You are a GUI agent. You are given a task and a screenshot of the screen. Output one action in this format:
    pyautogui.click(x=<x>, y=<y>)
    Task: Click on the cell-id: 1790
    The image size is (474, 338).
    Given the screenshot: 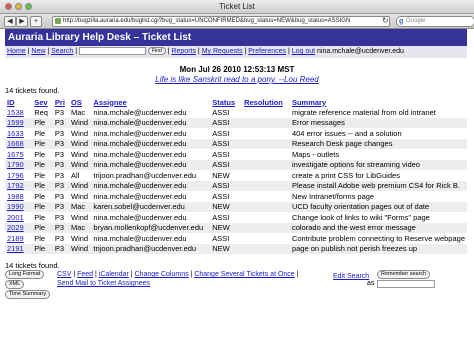 What is the action you would take?
    pyautogui.click(x=19, y=164)
    